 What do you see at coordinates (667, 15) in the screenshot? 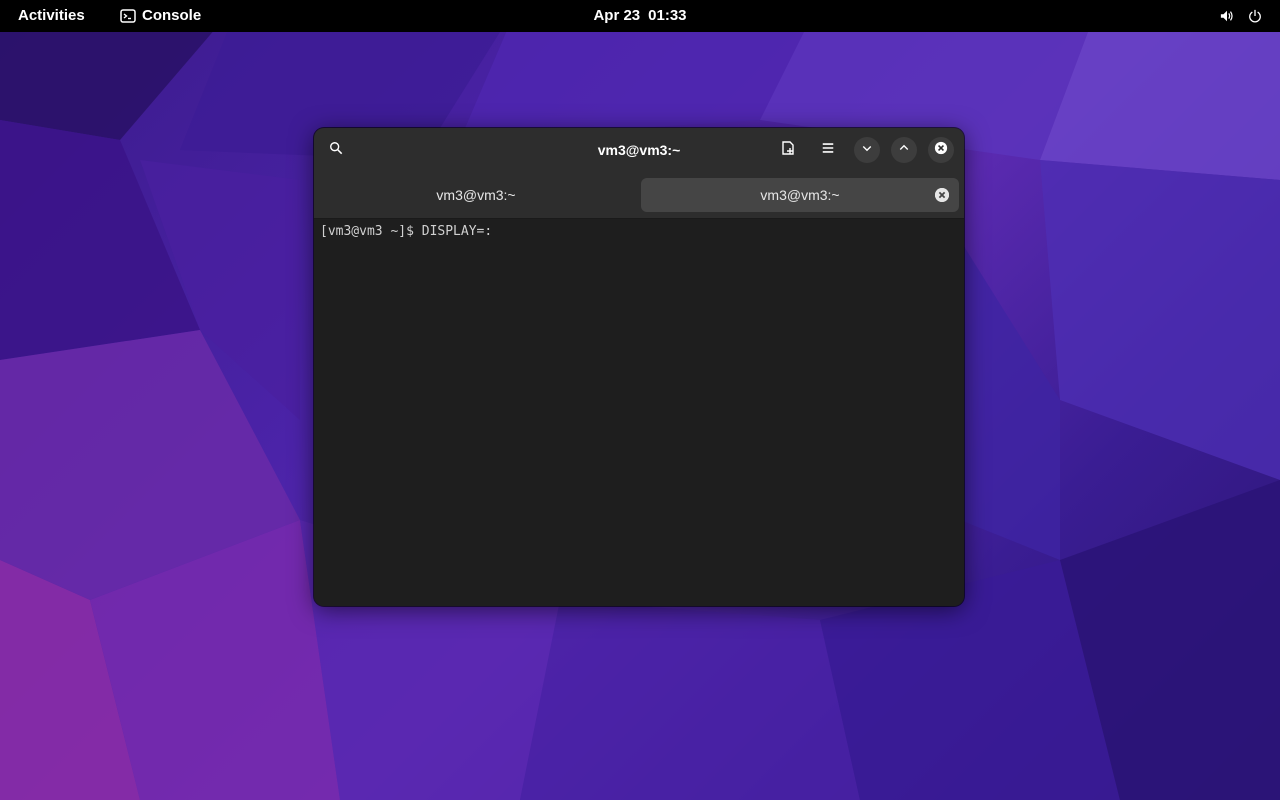
I see `clock-time: 01:33` at bounding box center [667, 15].